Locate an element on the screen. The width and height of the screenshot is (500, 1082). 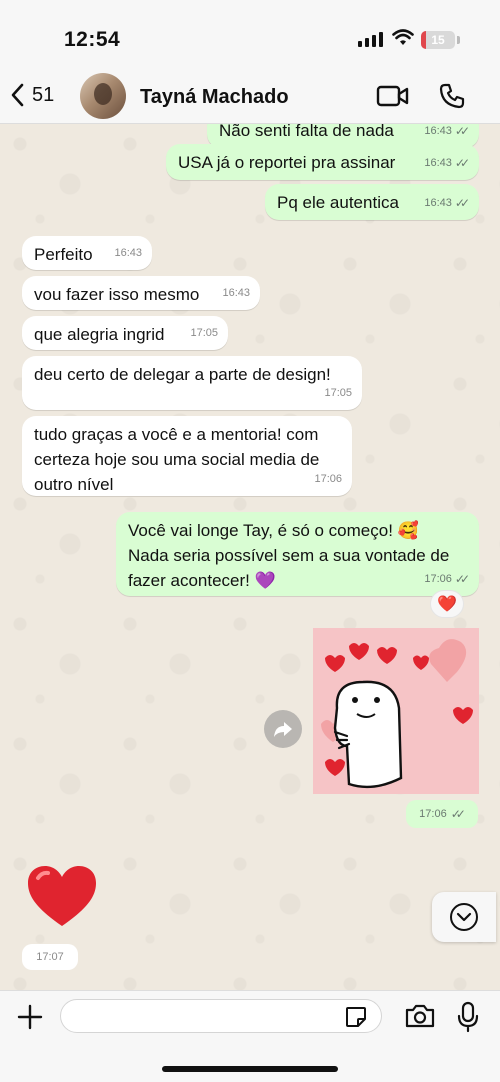
mic-icon is located at coordinates (468, 1017).